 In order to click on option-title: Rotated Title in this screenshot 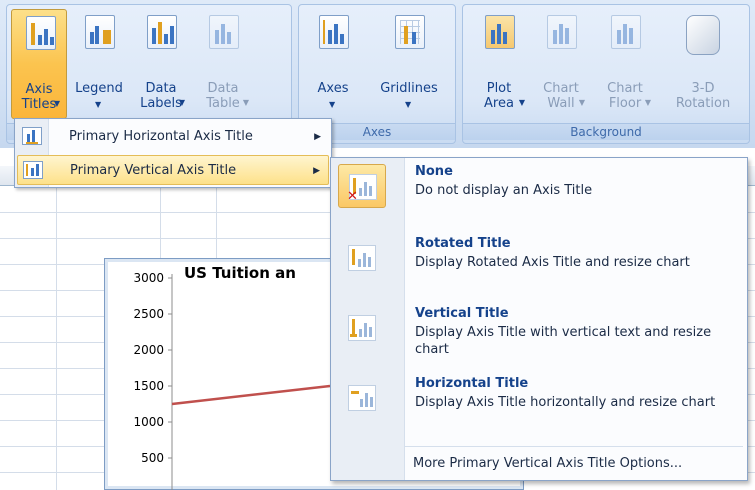, I will do `click(463, 243)`.